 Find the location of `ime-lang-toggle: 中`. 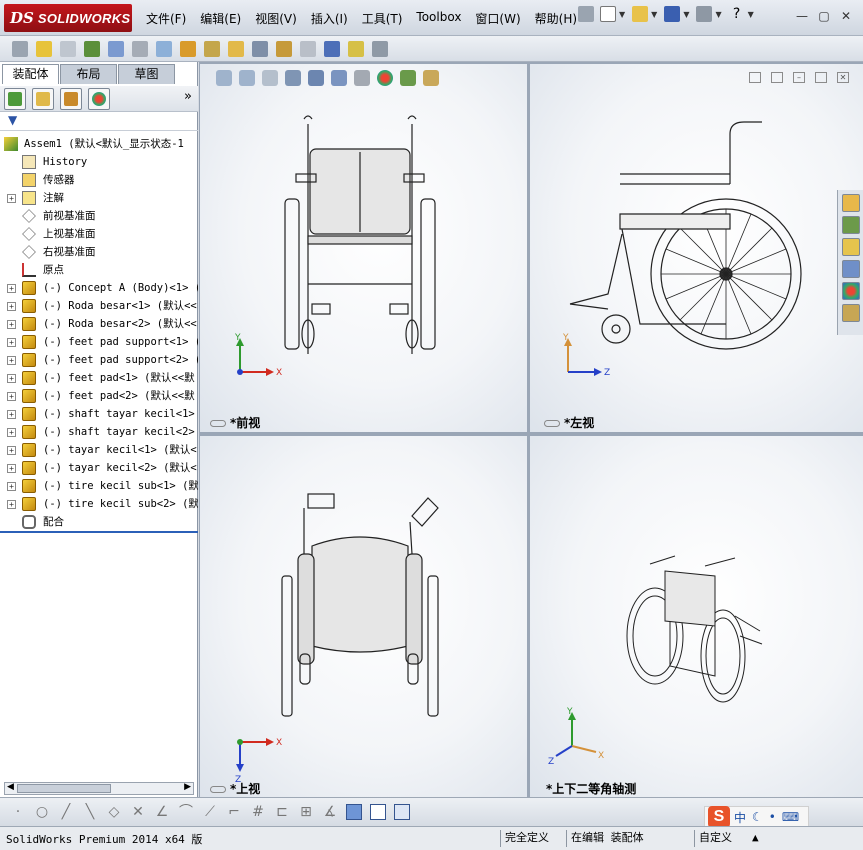

ime-lang-toggle: 中 is located at coordinates (740, 817).